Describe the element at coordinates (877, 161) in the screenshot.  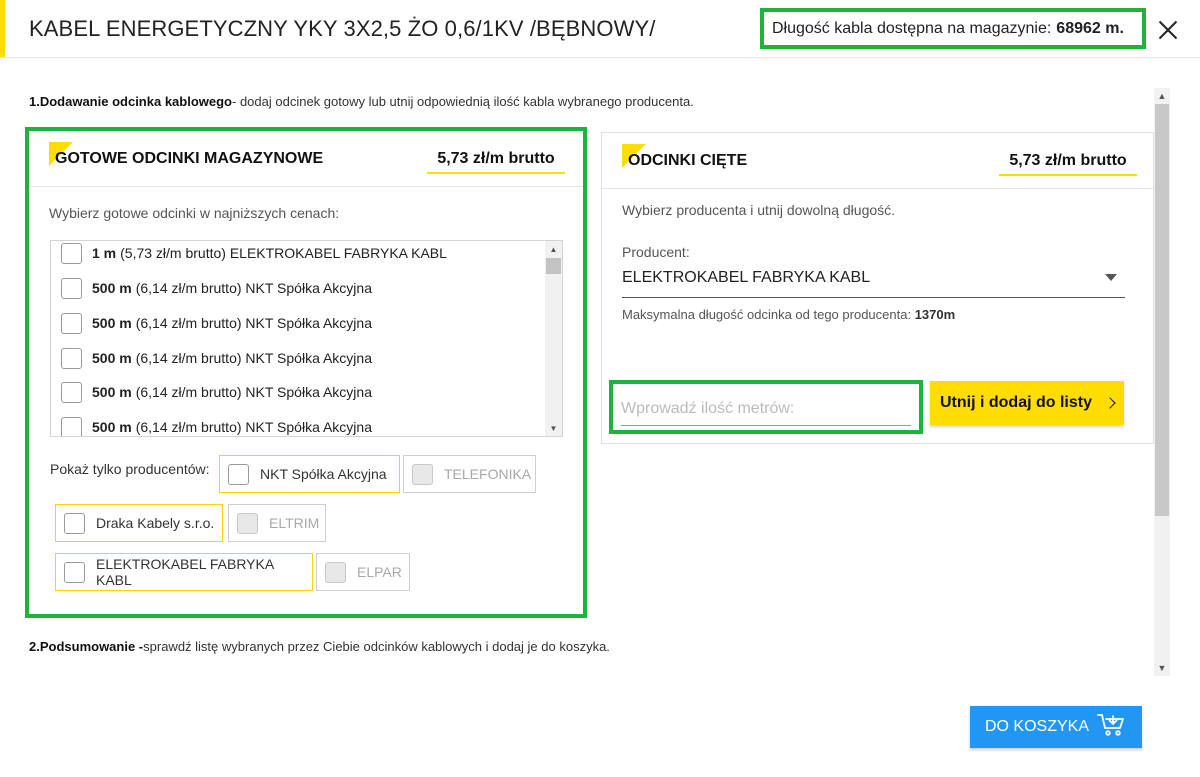
I see `cut-segments-header: ODCINKI CIĘTE 5,73 zł/m brutto` at that location.